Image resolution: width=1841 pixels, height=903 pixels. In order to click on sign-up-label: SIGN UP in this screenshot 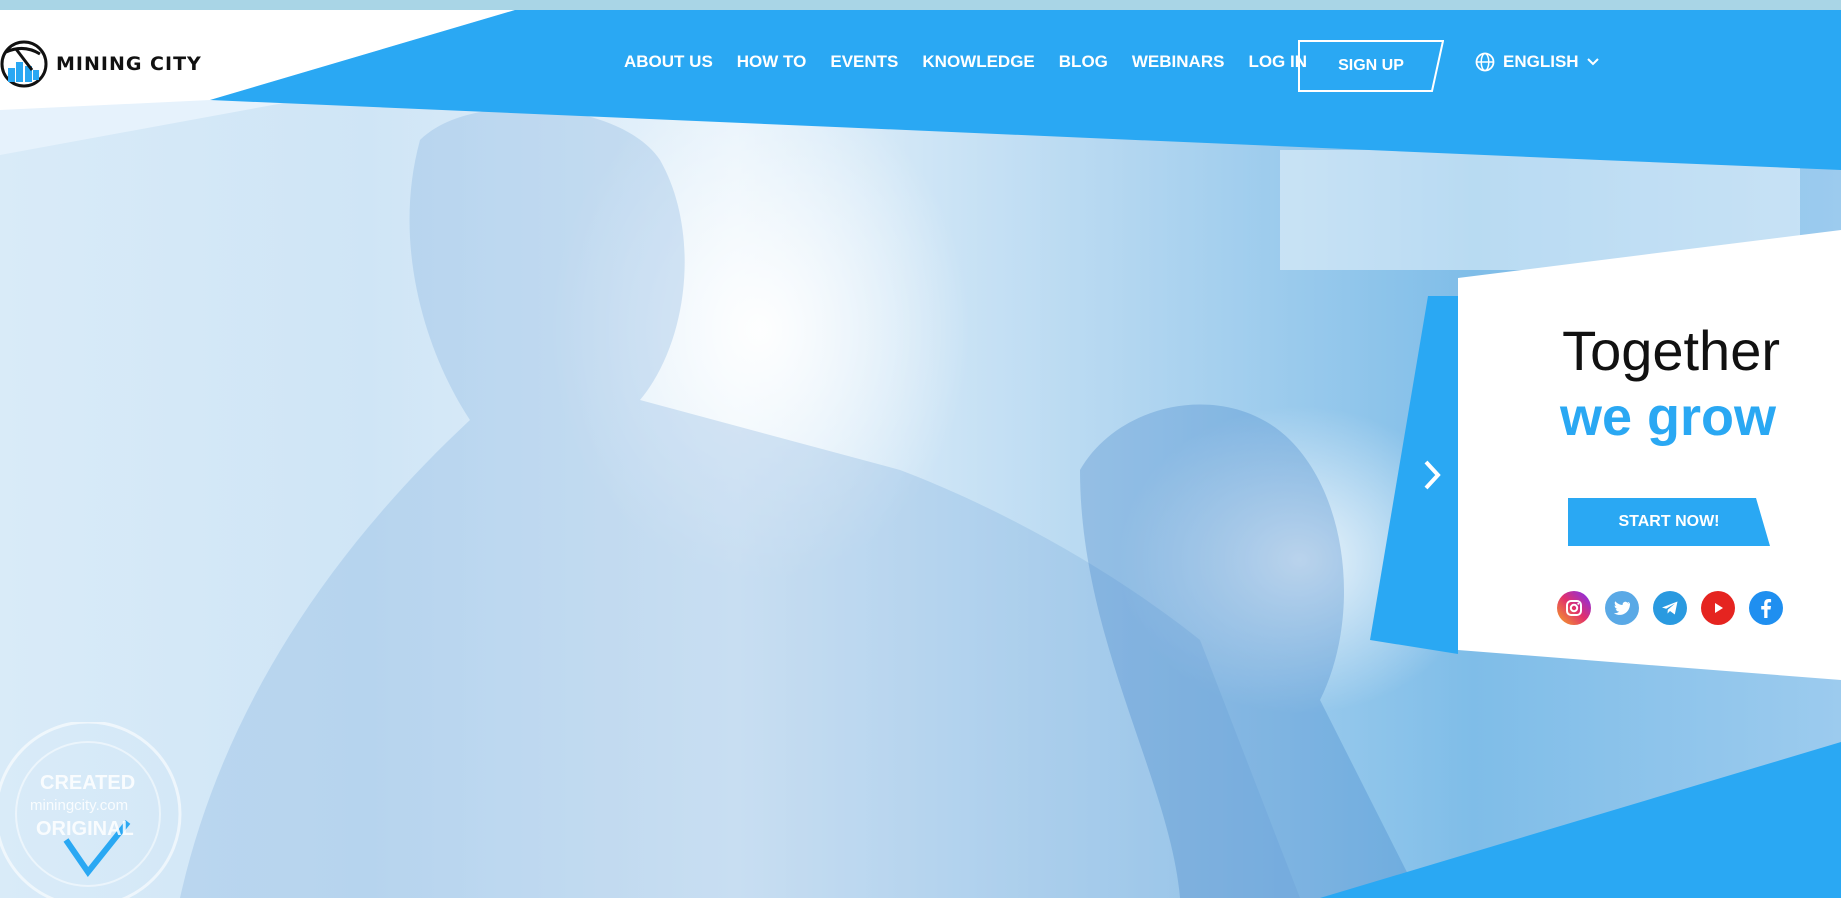, I will do `click(1371, 65)`.